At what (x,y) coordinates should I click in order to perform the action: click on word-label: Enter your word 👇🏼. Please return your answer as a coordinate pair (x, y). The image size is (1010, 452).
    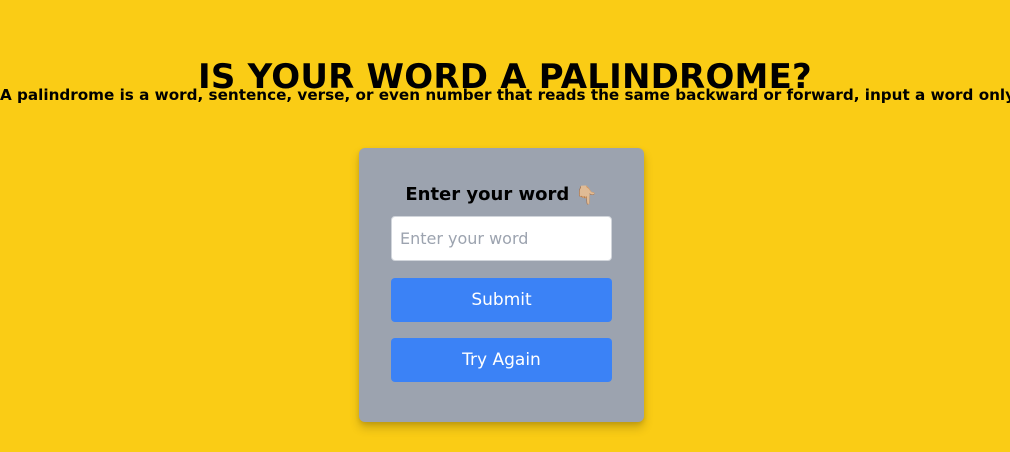
    Looking at the image, I should click on (501, 195).